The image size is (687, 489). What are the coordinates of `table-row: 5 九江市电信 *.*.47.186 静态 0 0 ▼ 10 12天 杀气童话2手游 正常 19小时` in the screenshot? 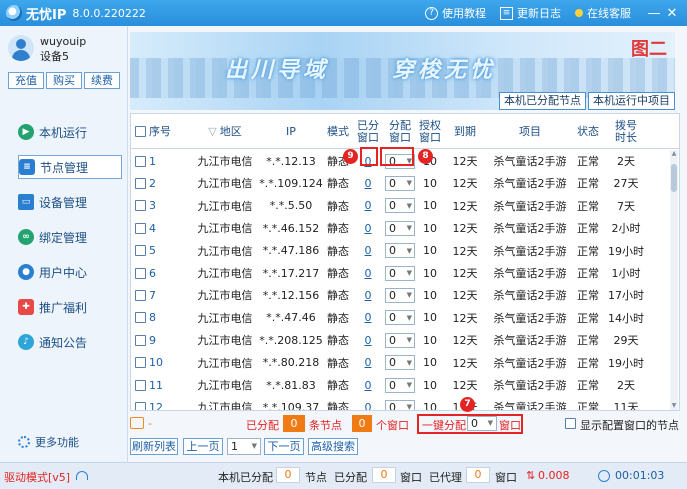 It's located at (401, 251).